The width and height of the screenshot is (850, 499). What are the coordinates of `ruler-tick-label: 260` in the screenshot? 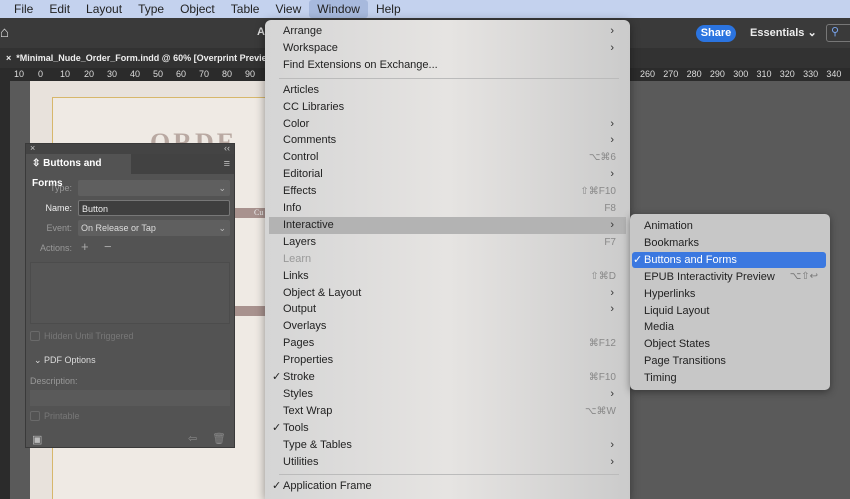 It's located at (648, 74).